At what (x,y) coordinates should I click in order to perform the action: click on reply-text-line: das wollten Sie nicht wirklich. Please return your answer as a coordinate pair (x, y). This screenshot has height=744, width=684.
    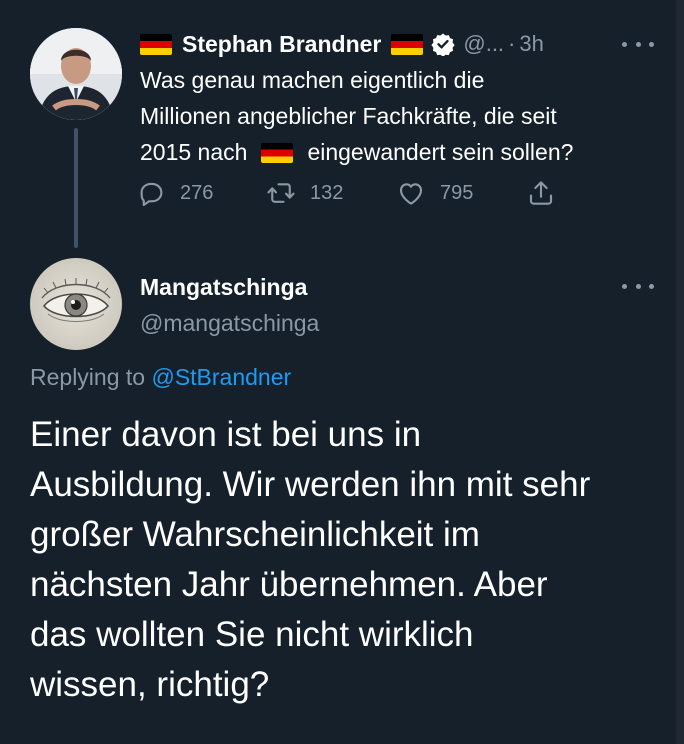
    Looking at the image, I should click on (252, 634).